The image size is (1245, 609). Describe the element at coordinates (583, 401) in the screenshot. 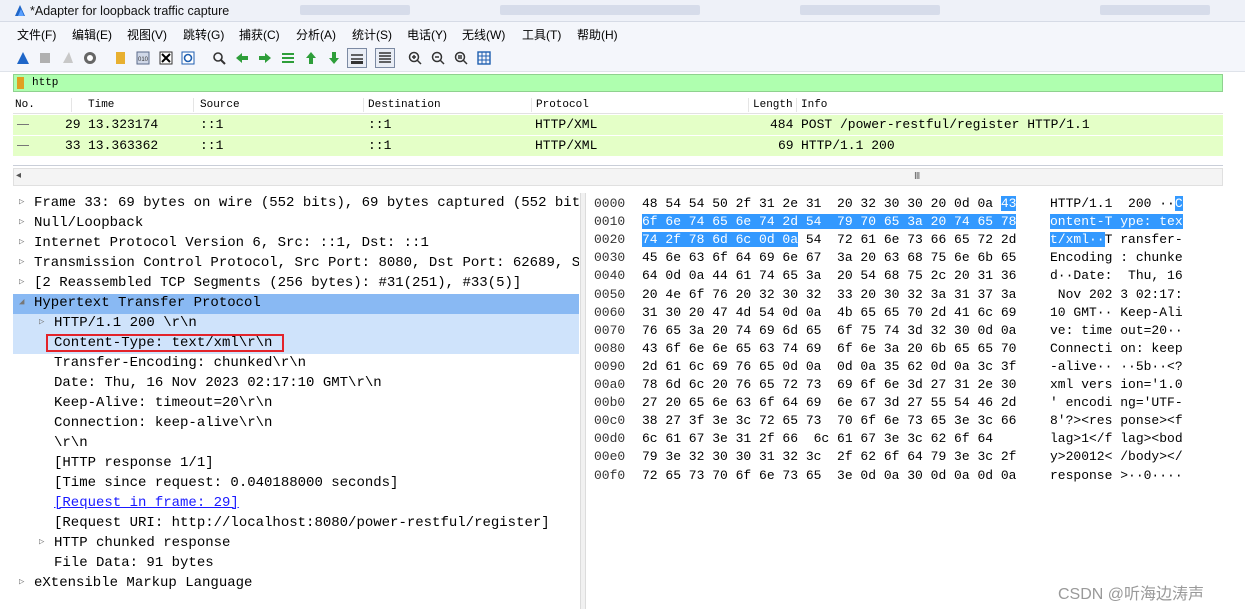

I see `pane-splitter` at that location.